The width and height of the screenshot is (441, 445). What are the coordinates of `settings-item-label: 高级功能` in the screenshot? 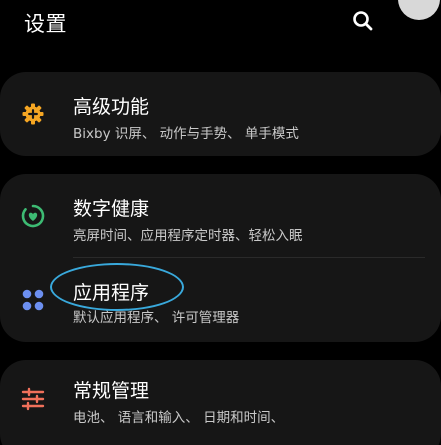 It's located at (111, 107).